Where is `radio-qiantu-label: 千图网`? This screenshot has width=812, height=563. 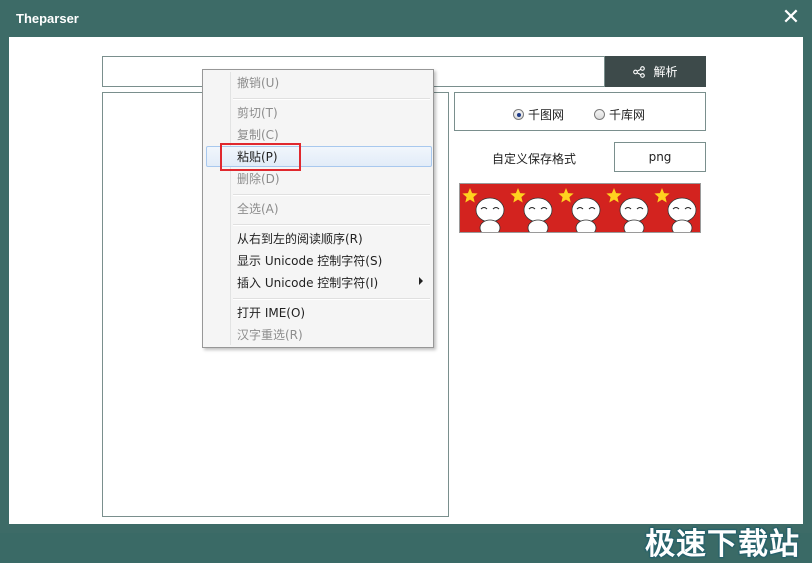
radio-qiantu-label: 千图网 is located at coordinates (546, 115).